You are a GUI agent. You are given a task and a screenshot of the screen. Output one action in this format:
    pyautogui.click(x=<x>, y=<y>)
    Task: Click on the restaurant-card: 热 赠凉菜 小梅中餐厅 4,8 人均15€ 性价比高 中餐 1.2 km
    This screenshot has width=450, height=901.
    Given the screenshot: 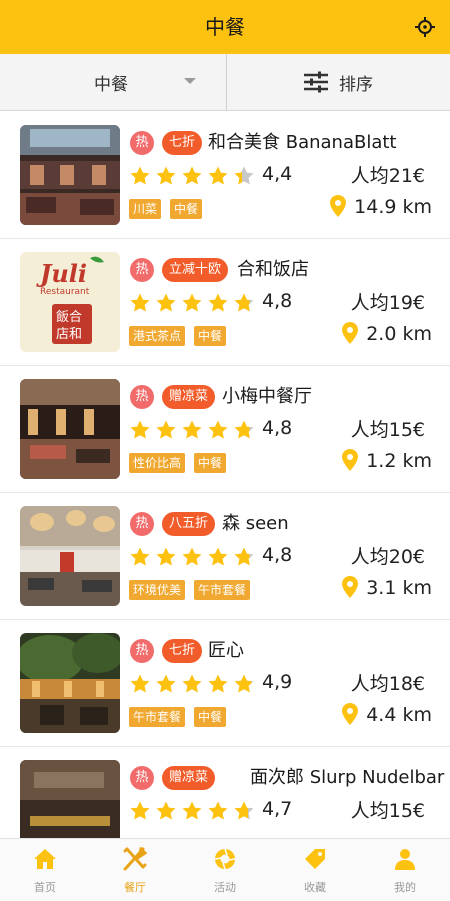 What is the action you would take?
    pyautogui.click(x=225, y=429)
    